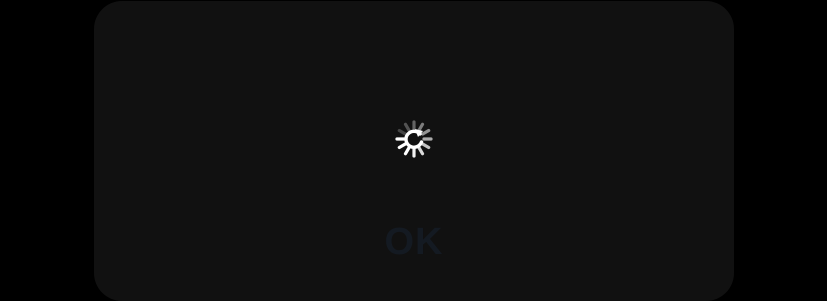 This screenshot has height=301, width=827. What do you see at coordinates (414, 242) in the screenshot?
I see `ok-button: OK` at bounding box center [414, 242].